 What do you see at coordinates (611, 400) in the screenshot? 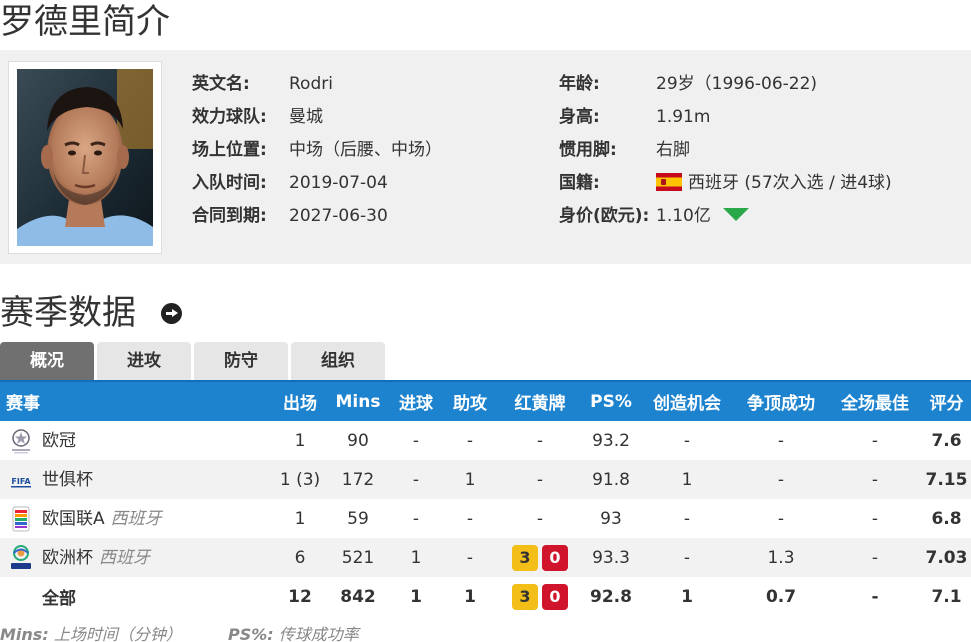
I see `col-header-pass-pct: PS%` at bounding box center [611, 400].